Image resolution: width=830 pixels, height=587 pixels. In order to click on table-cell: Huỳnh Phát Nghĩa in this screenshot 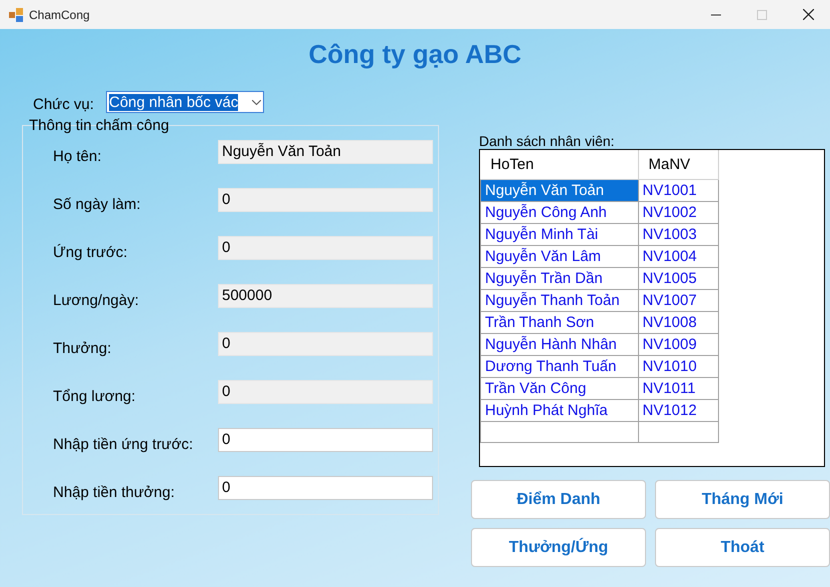, I will do `click(559, 411)`.